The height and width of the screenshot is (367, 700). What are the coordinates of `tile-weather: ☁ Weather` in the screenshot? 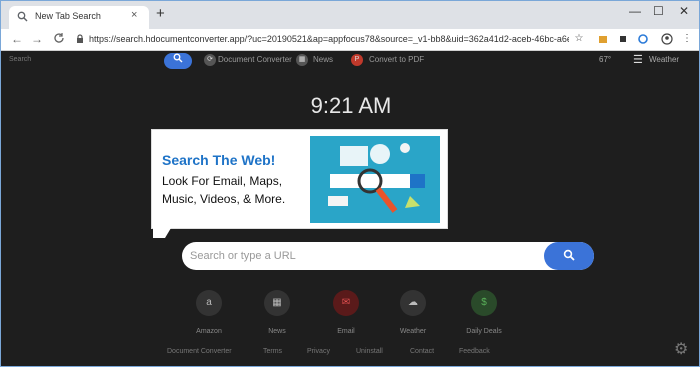 It's located at (413, 312).